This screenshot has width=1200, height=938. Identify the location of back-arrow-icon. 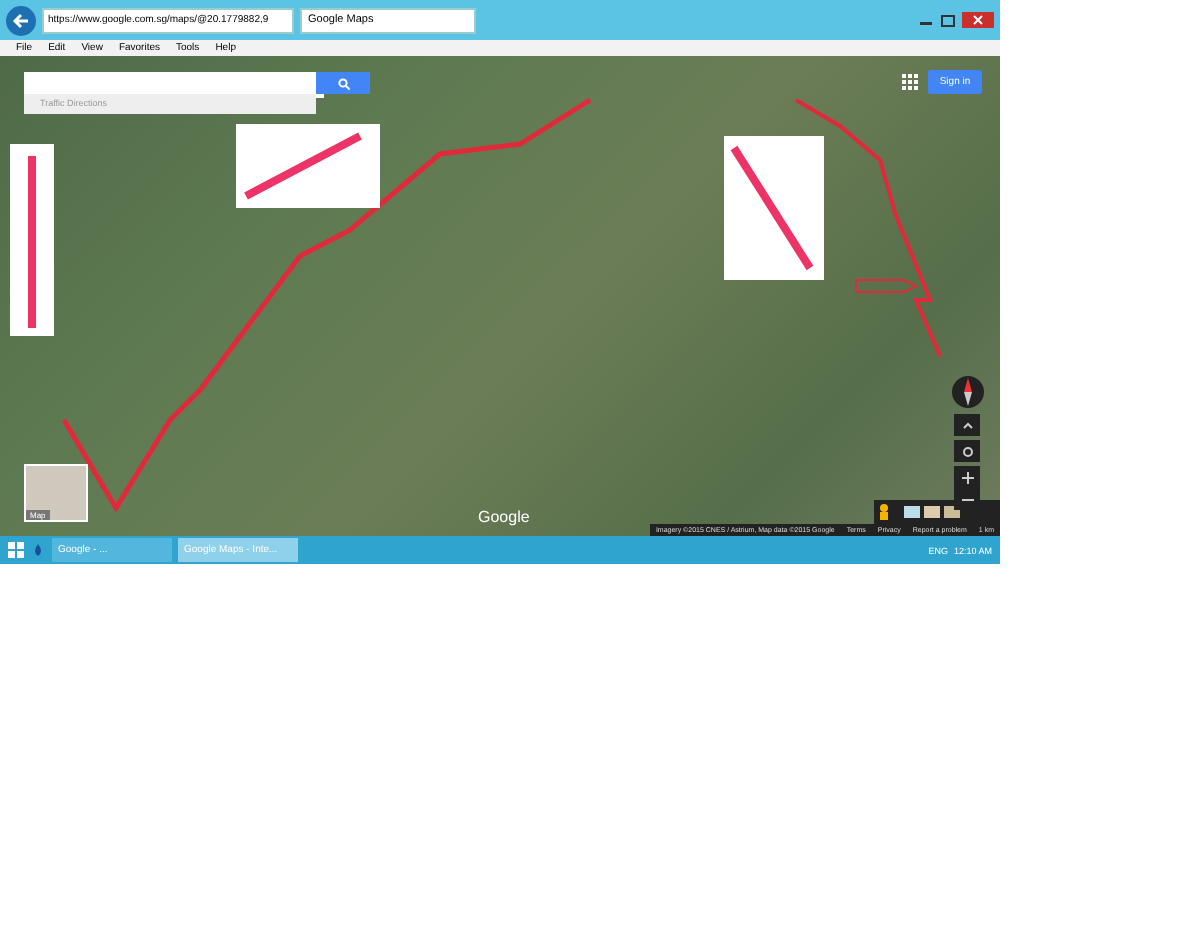
(21, 20).